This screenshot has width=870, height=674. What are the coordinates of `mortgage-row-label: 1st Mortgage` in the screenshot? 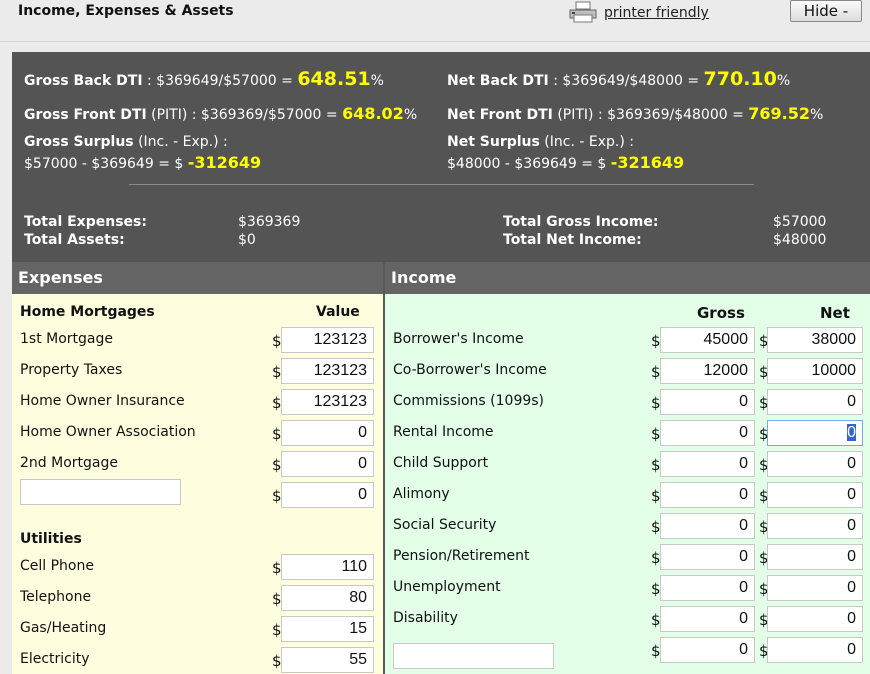 It's located at (66, 339).